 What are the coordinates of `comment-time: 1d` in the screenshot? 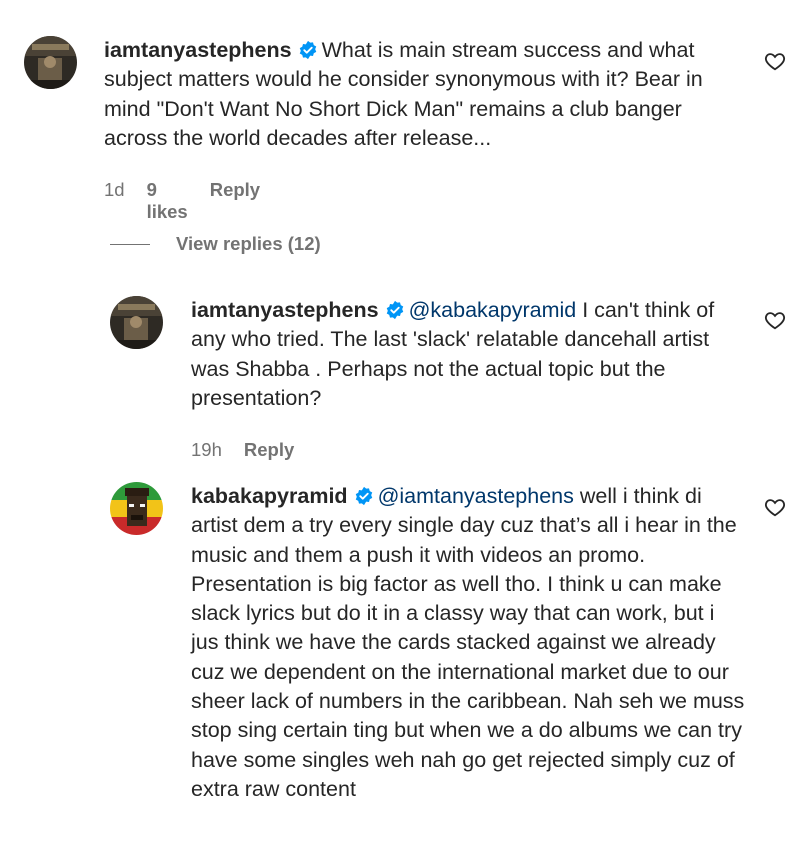 It's located at (114, 189).